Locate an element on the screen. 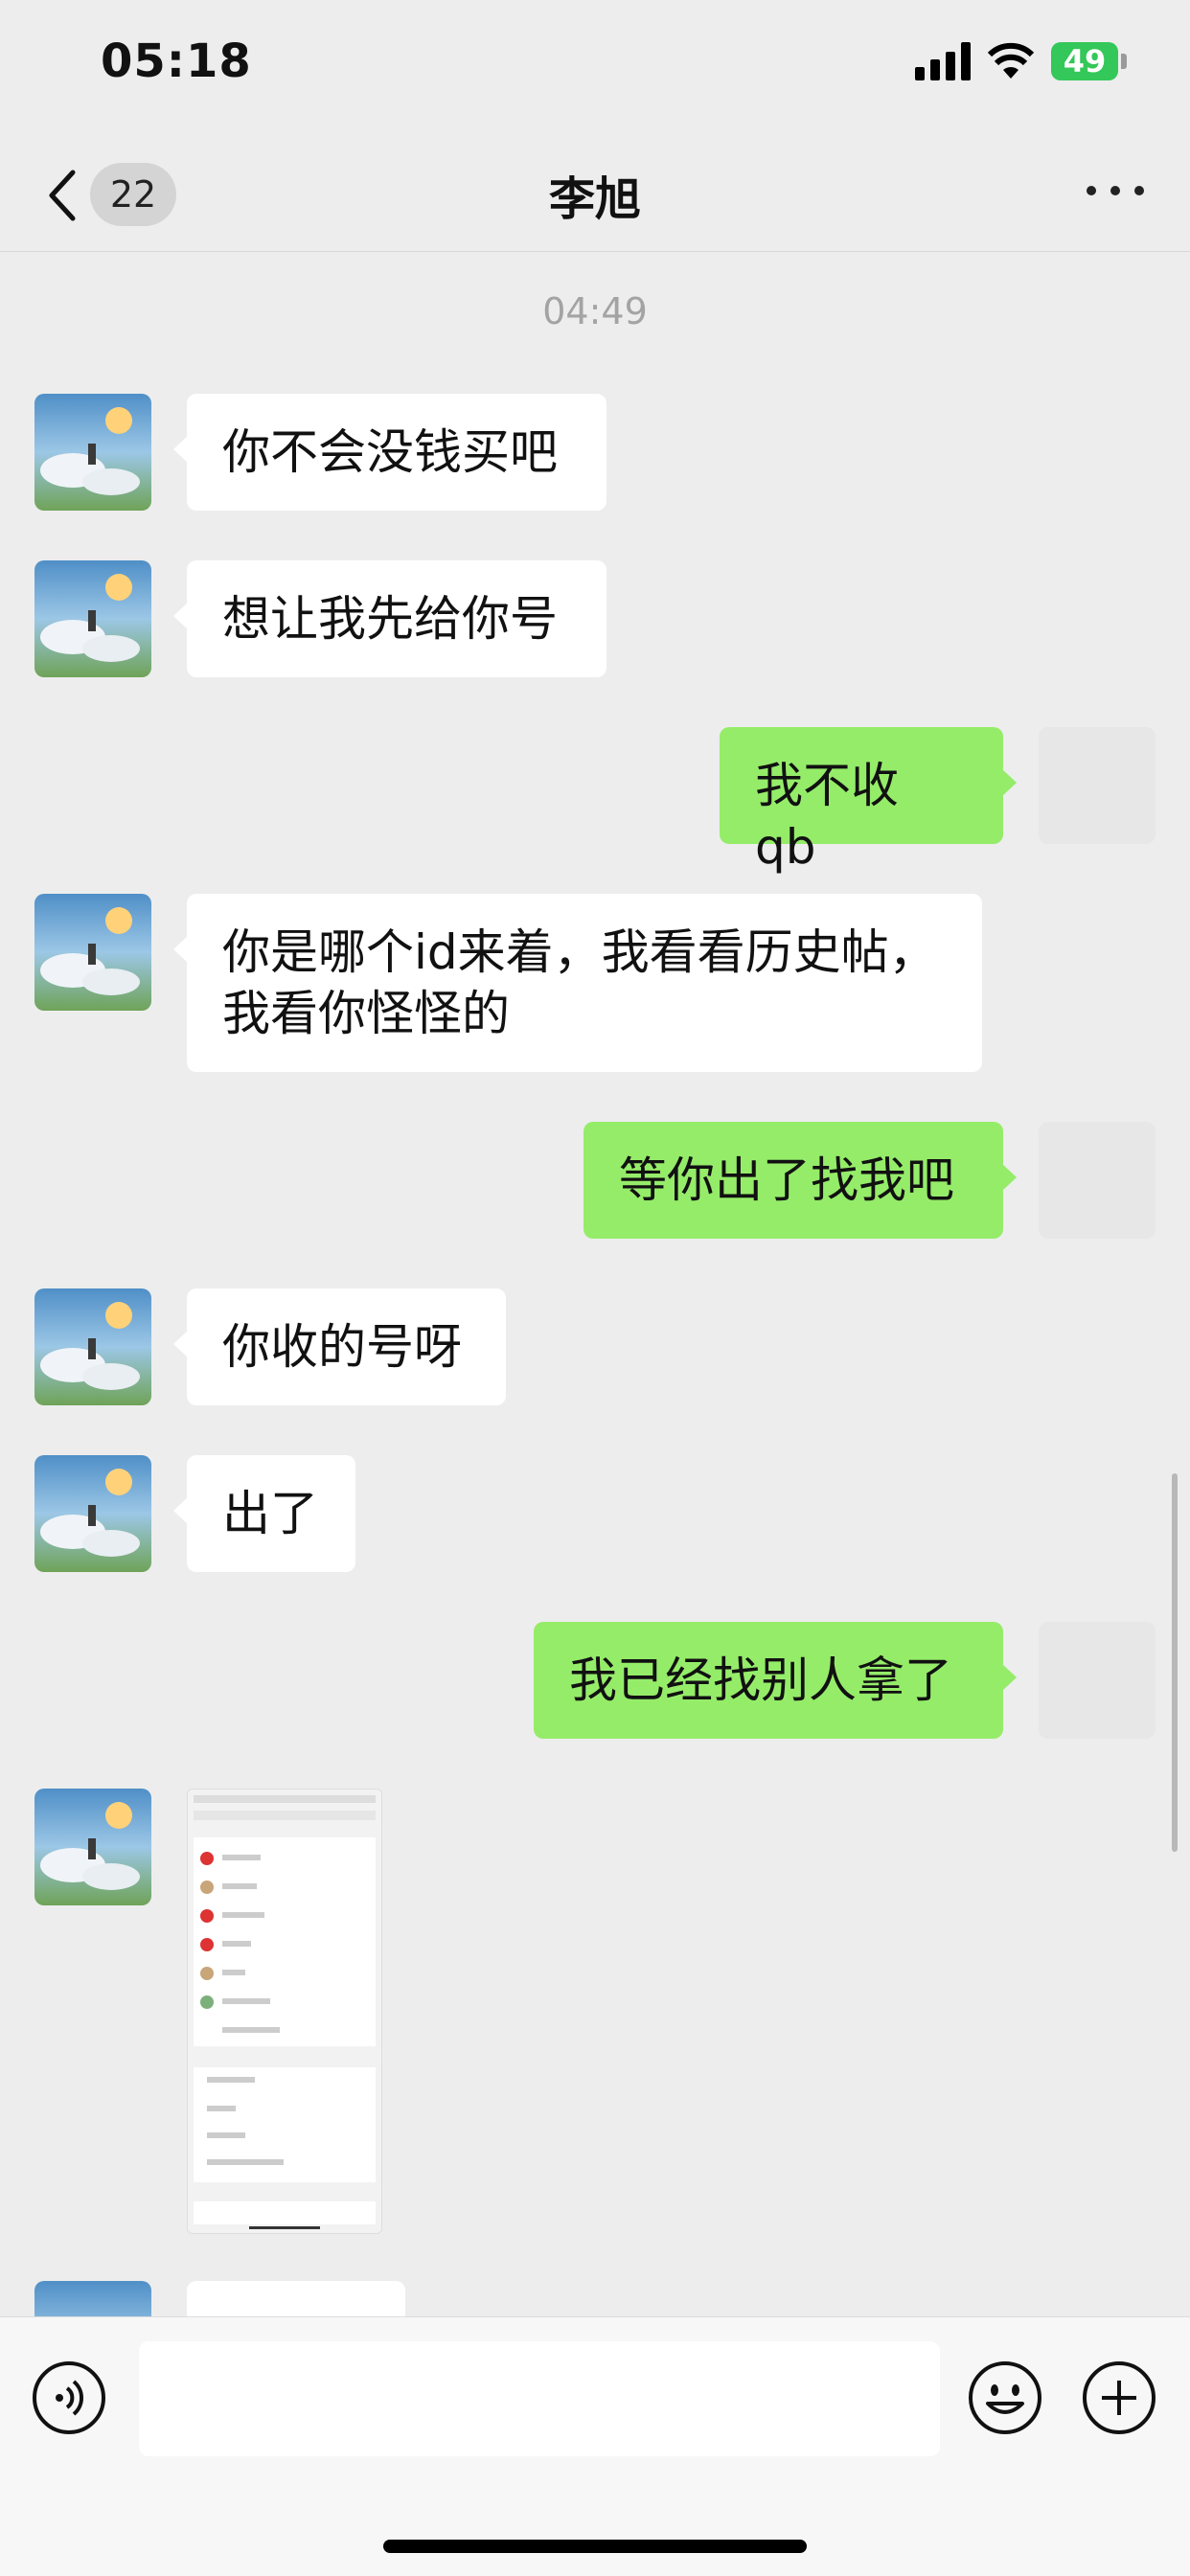 This screenshot has height=2576, width=1190. incoming-message-bubble-partial is located at coordinates (296, 2298).